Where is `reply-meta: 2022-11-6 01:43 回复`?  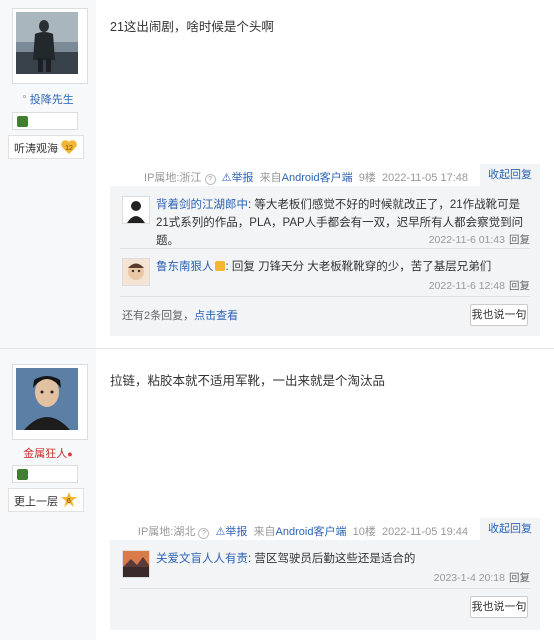
reply-meta: 2022-11-6 01:43 回复 is located at coordinates (479, 239).